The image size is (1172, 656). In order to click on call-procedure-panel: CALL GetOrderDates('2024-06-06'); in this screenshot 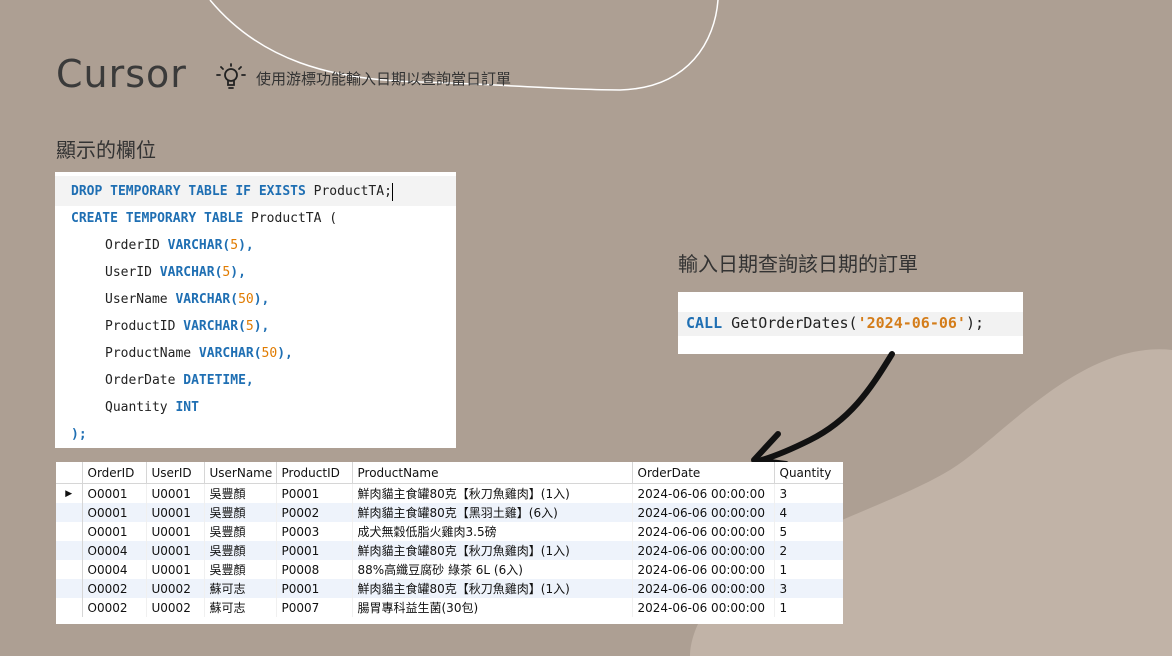, I will do `click(850, 323)`.